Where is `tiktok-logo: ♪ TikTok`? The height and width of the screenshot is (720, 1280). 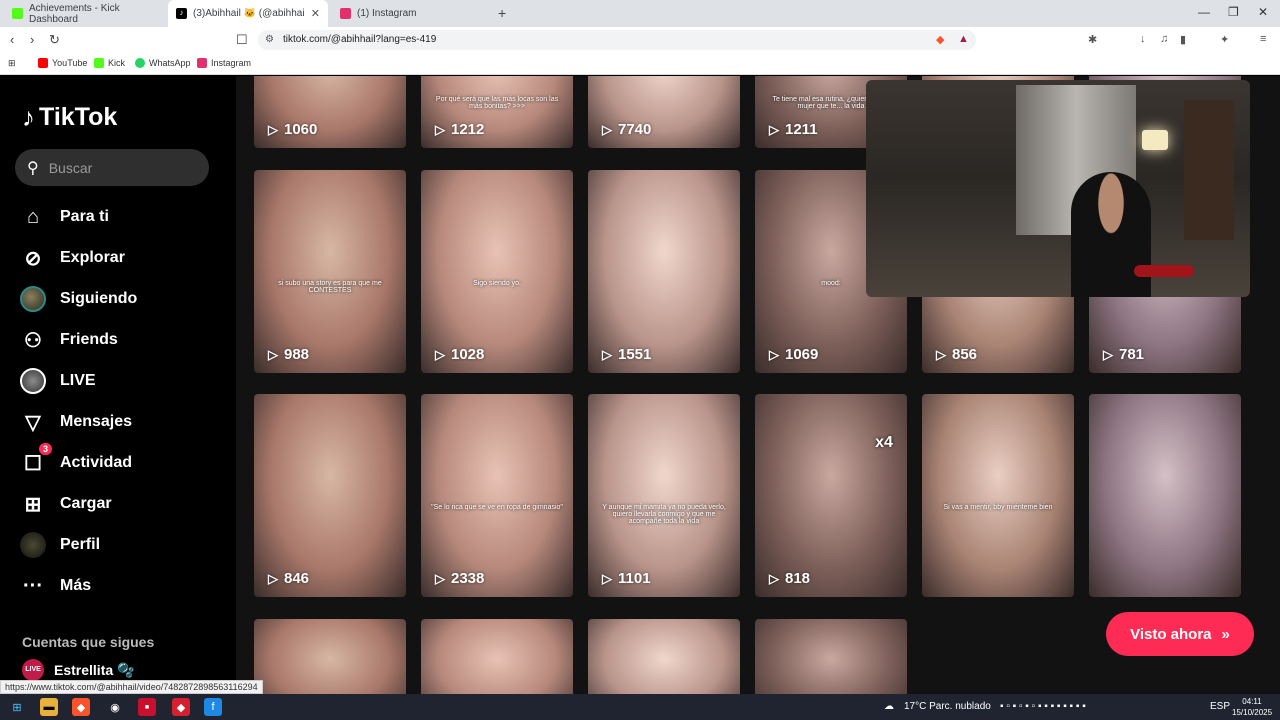 tiktok-logo: ♪ TikTok is located at coordinates (69, 117).